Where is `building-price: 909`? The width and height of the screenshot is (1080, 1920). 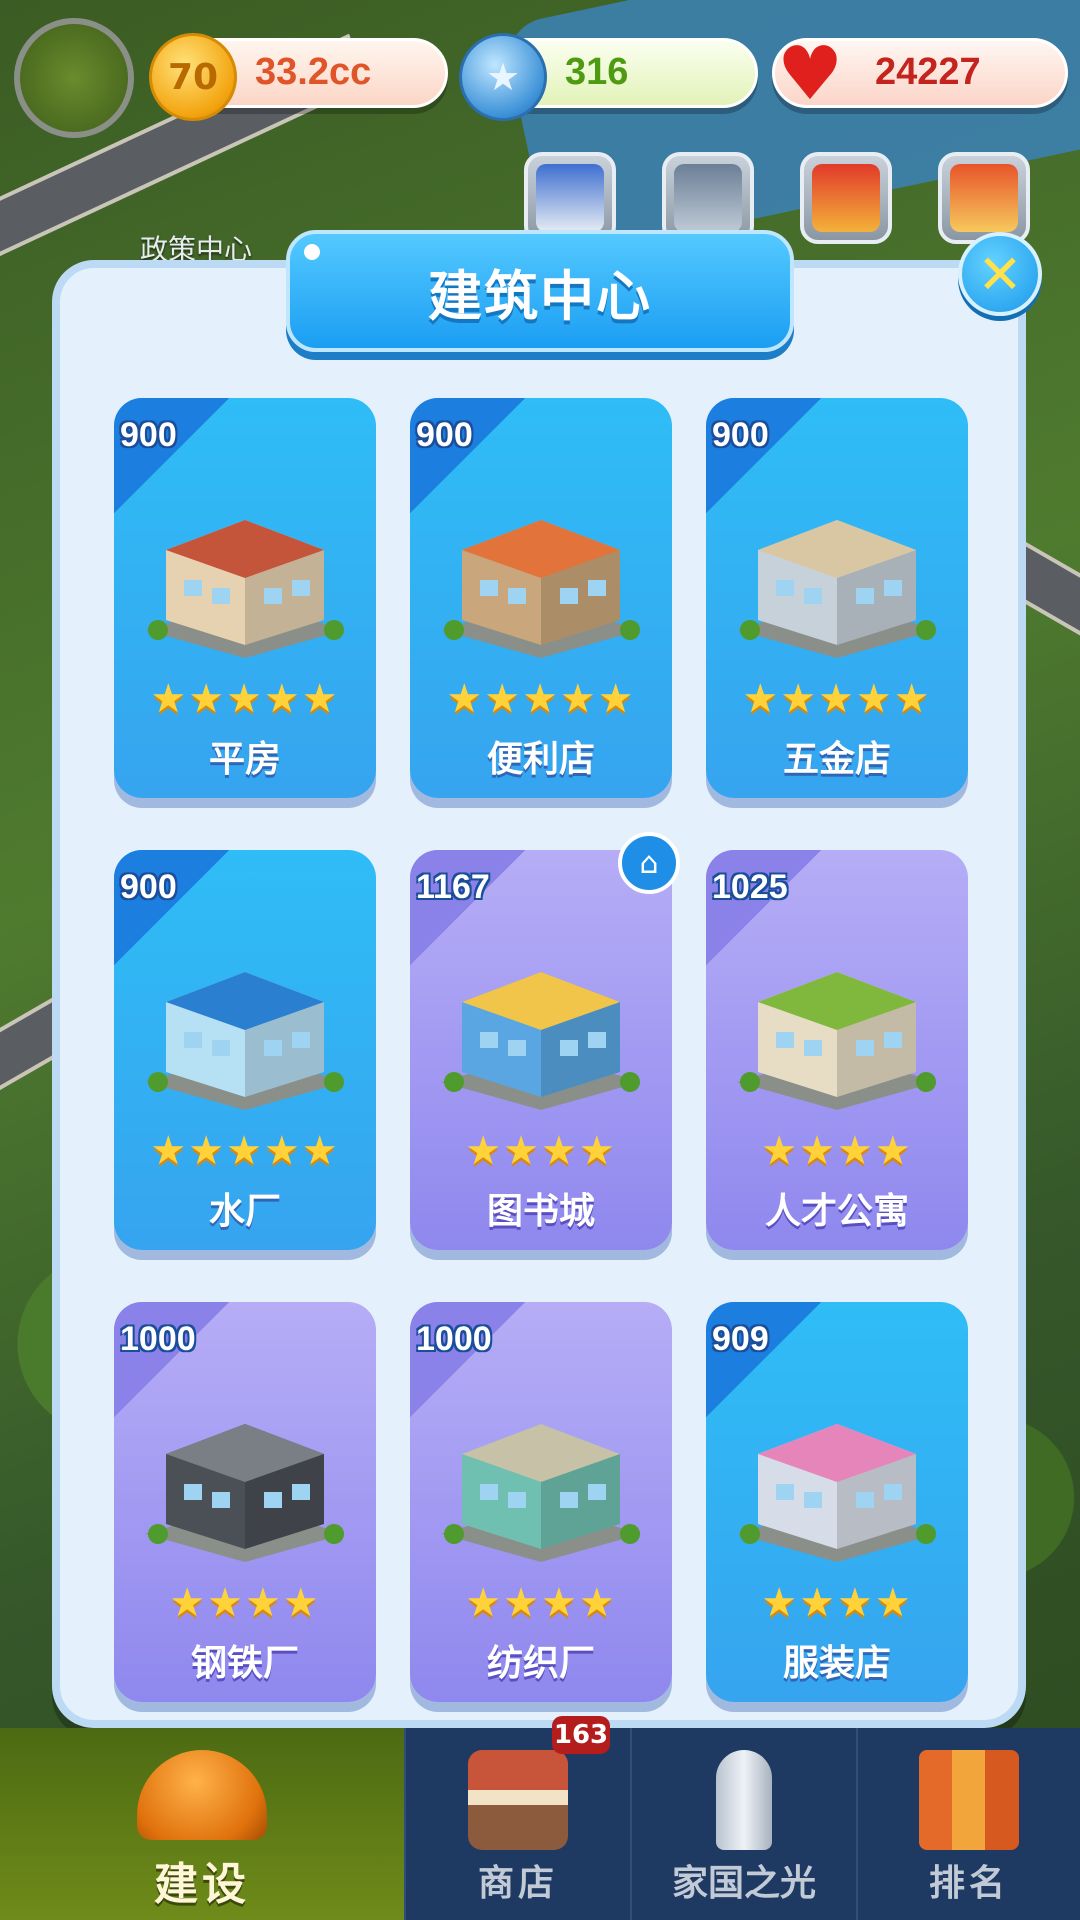
building-price: 909 is located at coordinates (740, 1339).